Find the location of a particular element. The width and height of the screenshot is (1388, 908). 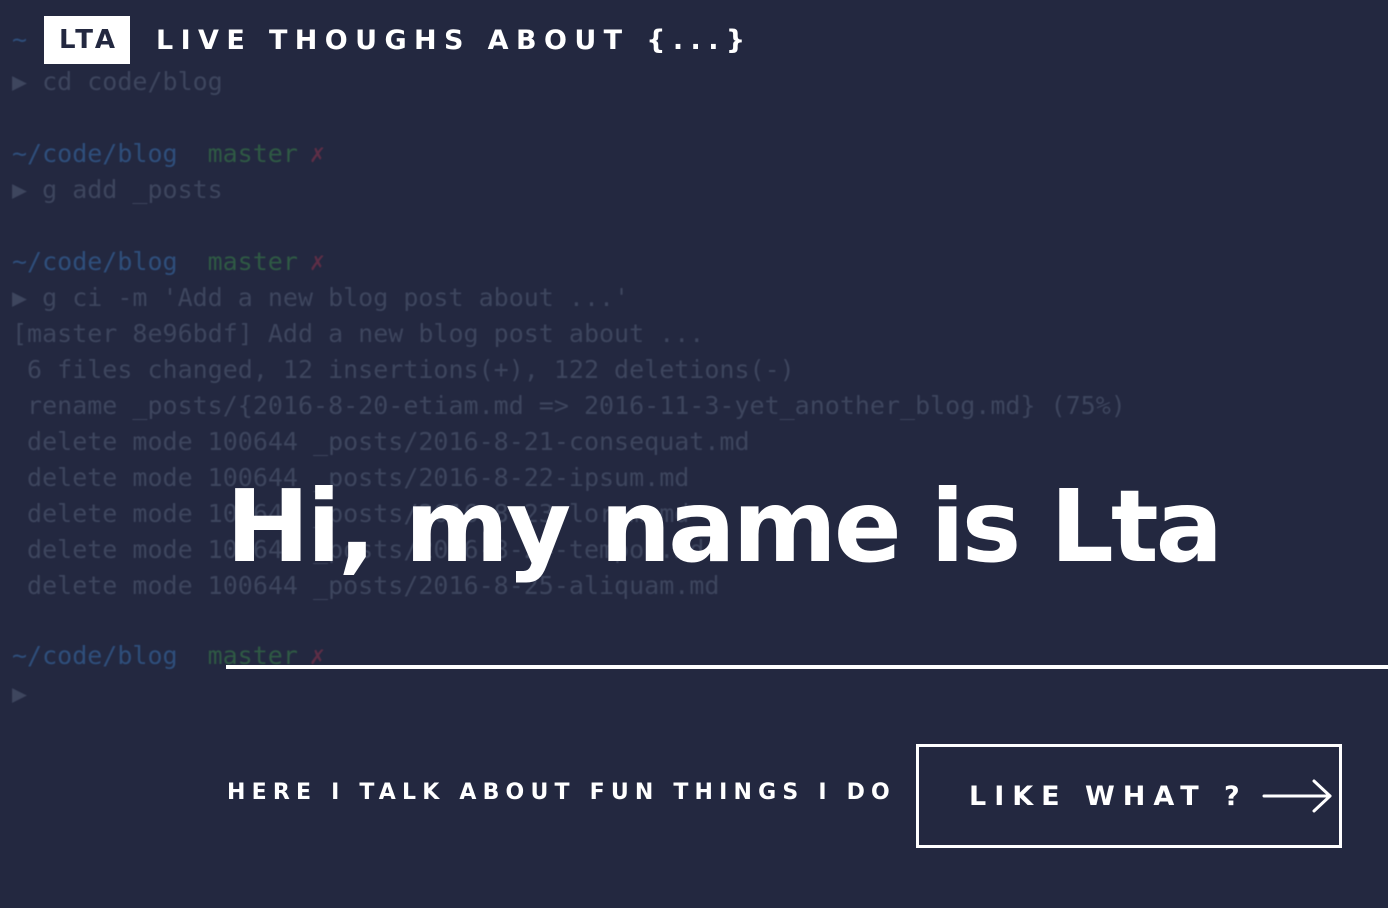

cta-label: LIKE WHAT ? is located at coordinates (1108, 796).